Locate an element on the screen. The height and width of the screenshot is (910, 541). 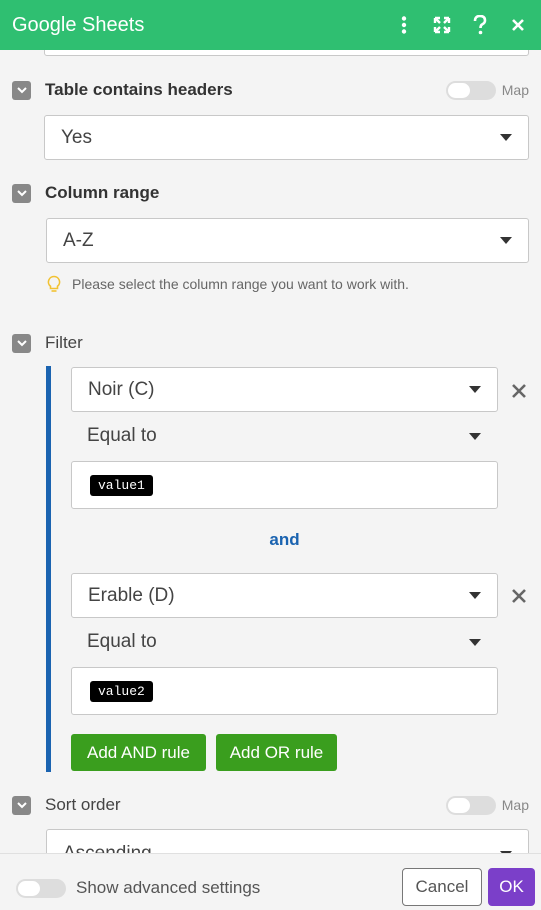
sort-order-label: Sort order is located at coordinates (83, 804).